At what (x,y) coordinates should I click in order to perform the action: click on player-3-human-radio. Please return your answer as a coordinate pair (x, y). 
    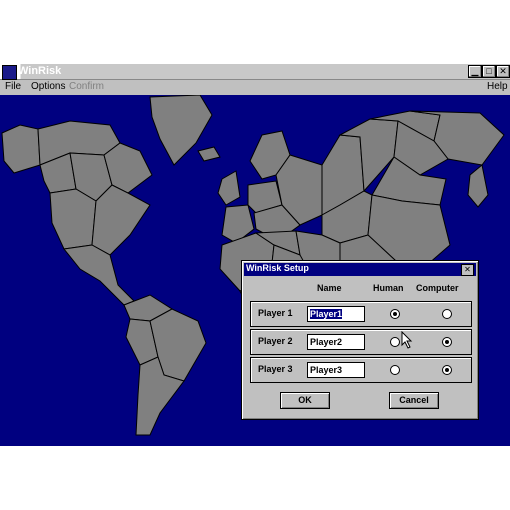
    Looking at the image, I should click on (395, 370).